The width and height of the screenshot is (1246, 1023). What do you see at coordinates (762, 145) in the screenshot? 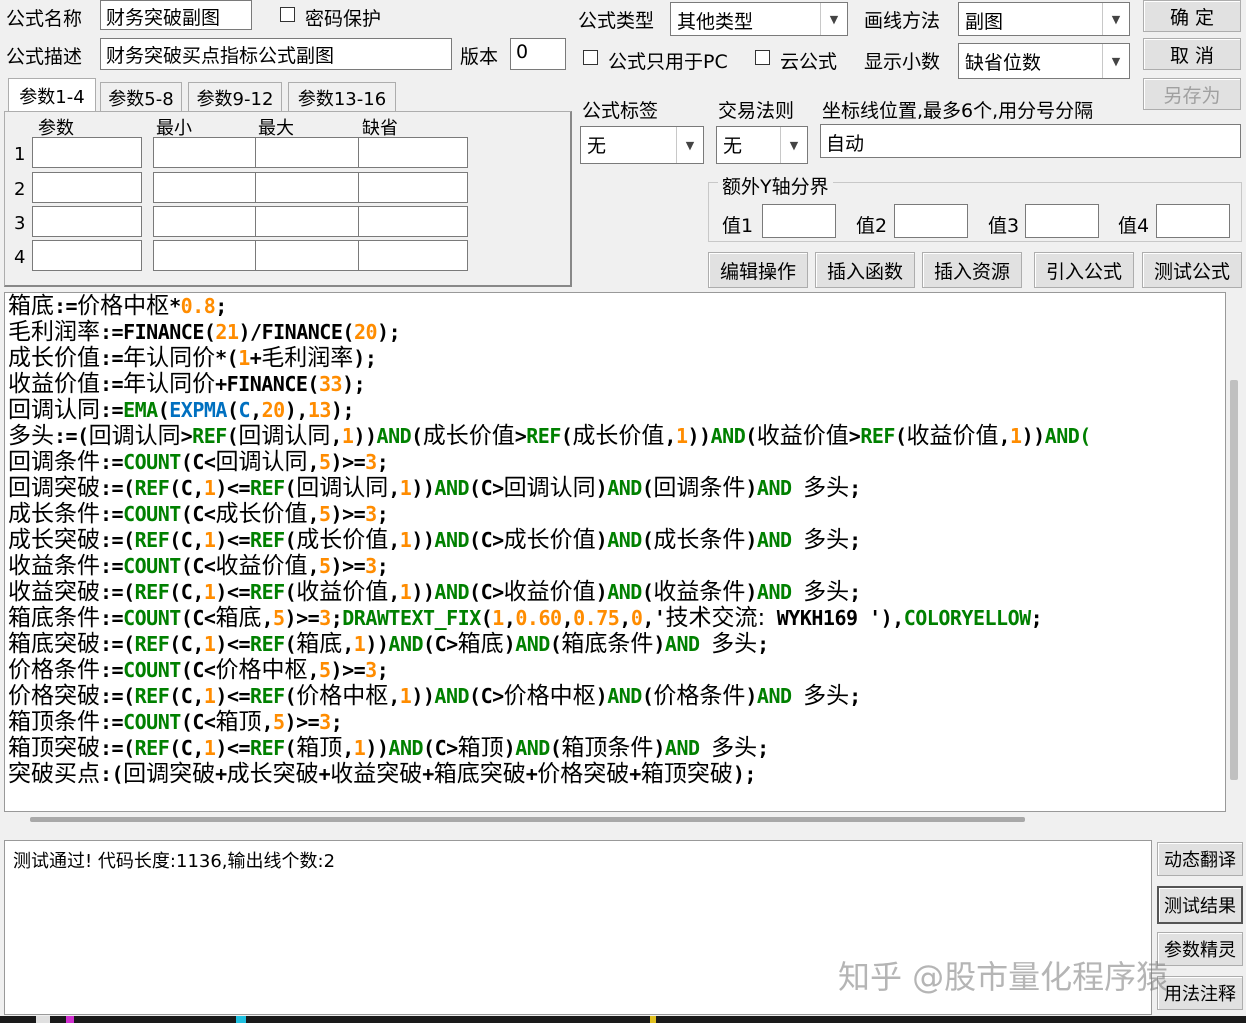
I see `trade-rule-select: 无 ▼` at bounding box center [762, 145].